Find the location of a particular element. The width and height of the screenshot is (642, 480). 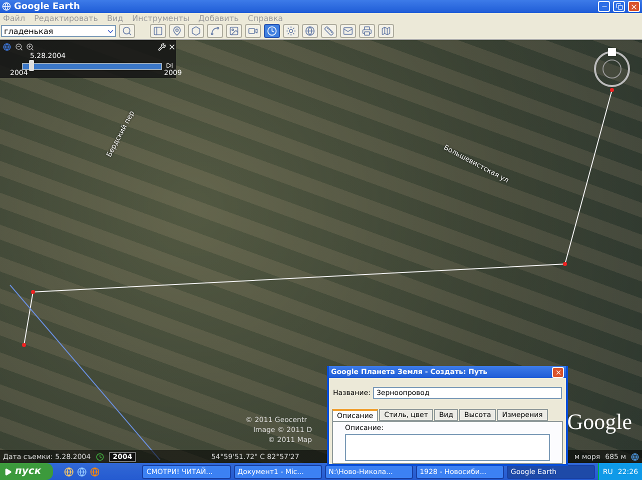

minimize-icon is located at coordinates (604, 6).